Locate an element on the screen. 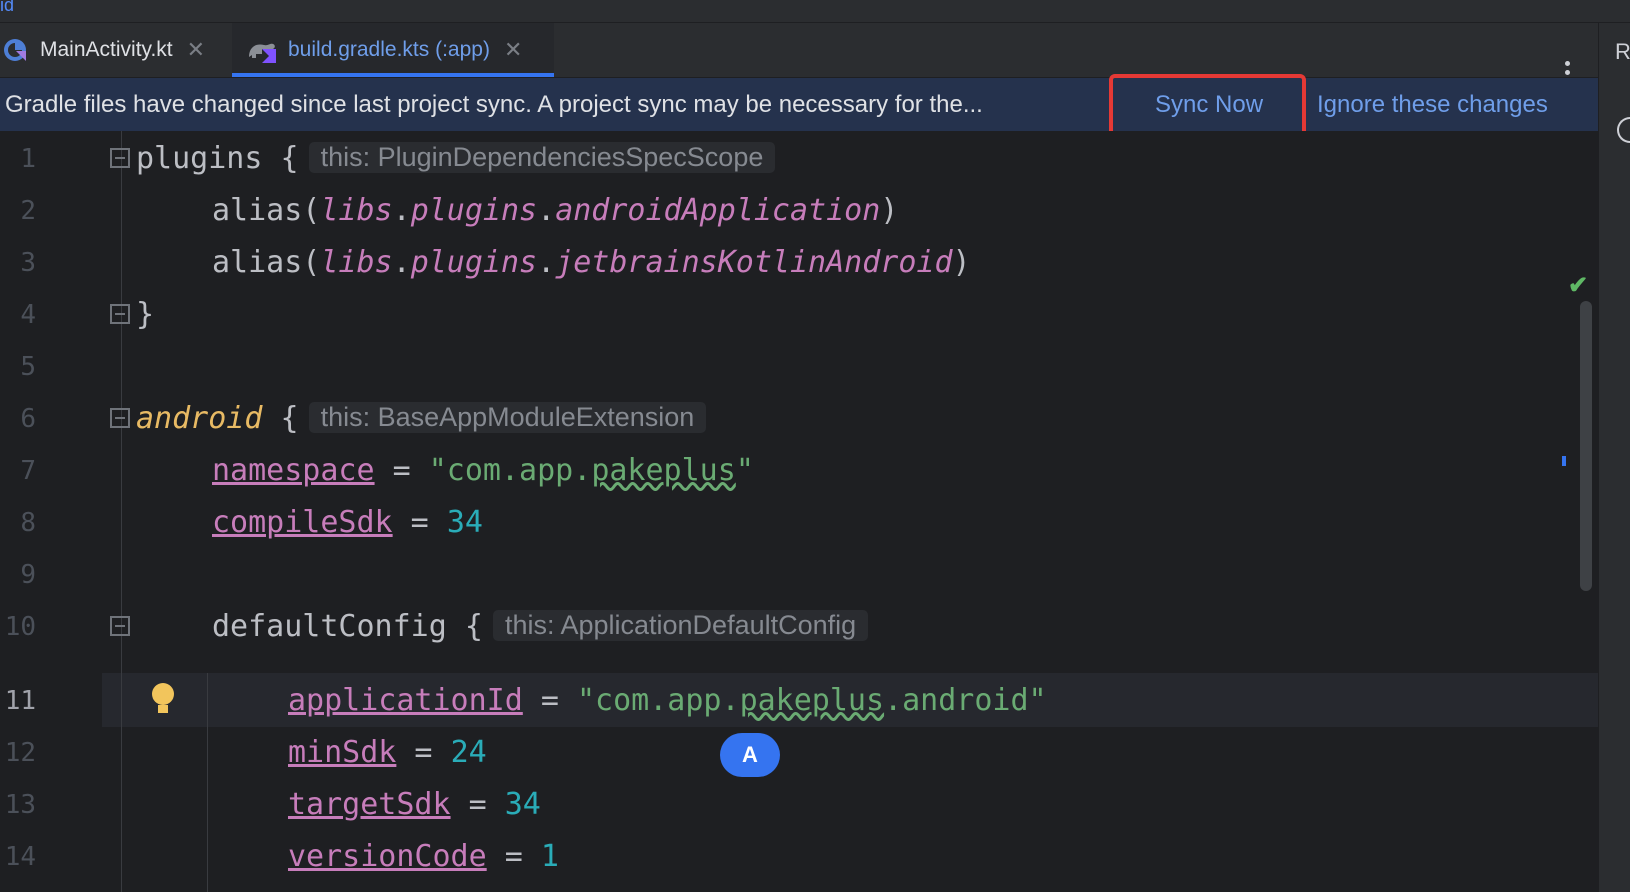 The height and width of the screenshot is (892, 1630). line-number: 2 is located at coordinates (28, 211).